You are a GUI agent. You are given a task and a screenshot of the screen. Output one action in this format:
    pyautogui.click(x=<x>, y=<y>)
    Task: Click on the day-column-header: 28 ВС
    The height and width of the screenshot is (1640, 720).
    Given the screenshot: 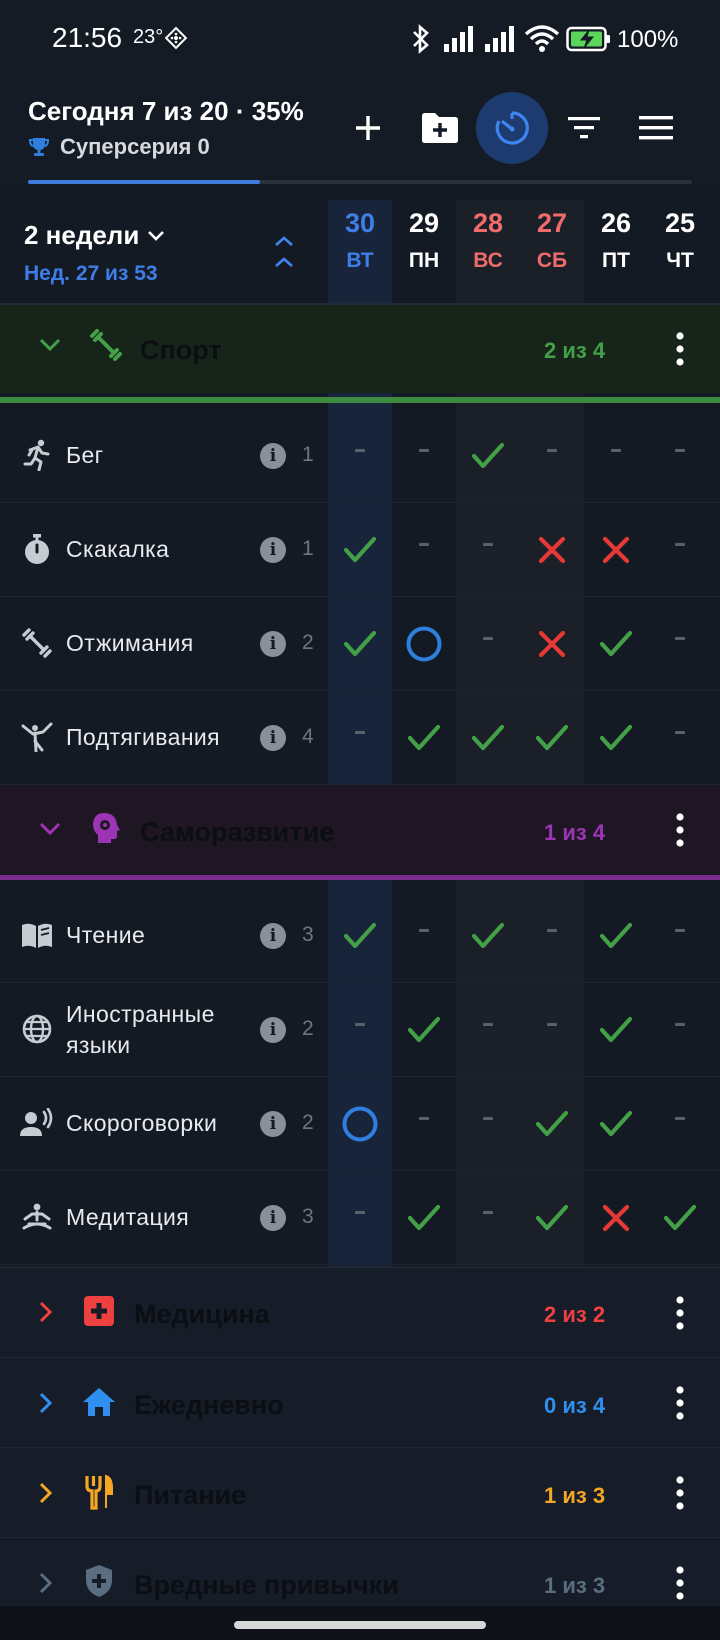 What is the action you would take?
    pyautogui.click(x=488, y=251)
    